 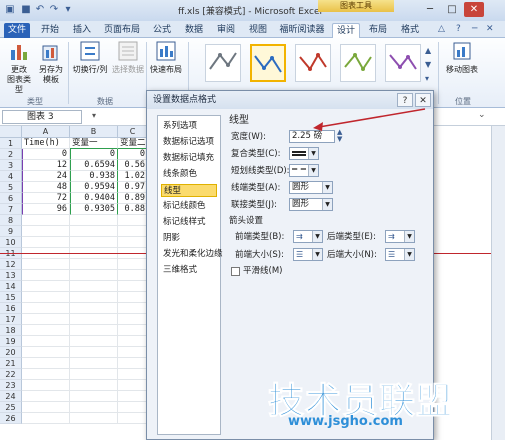 I want to click on table-cell: 24, so click(x=46, y=176).